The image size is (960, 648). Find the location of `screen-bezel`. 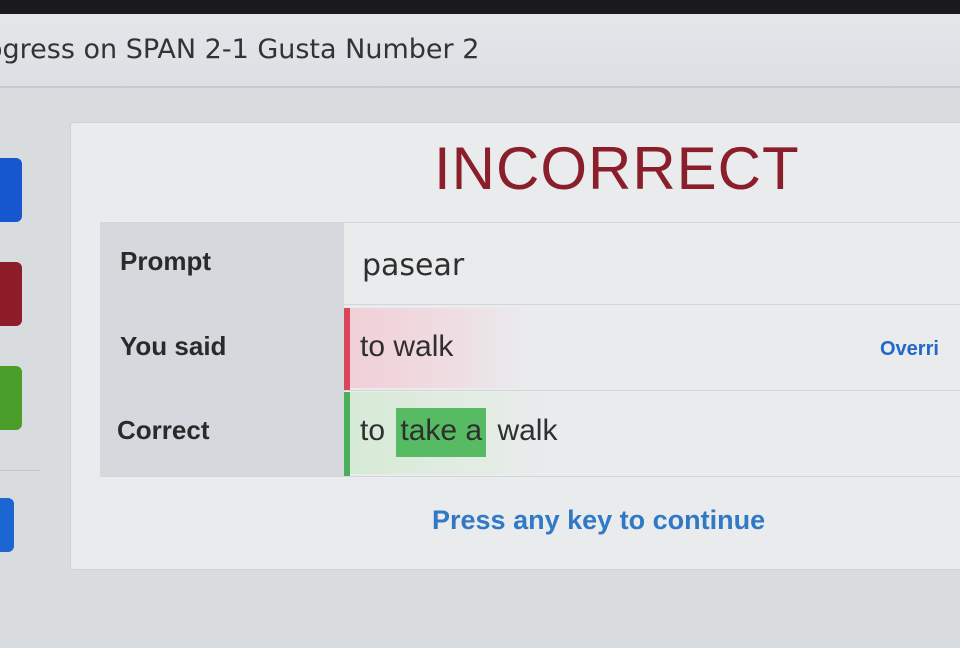

screen-bezel is located at coordinates (480, 7).